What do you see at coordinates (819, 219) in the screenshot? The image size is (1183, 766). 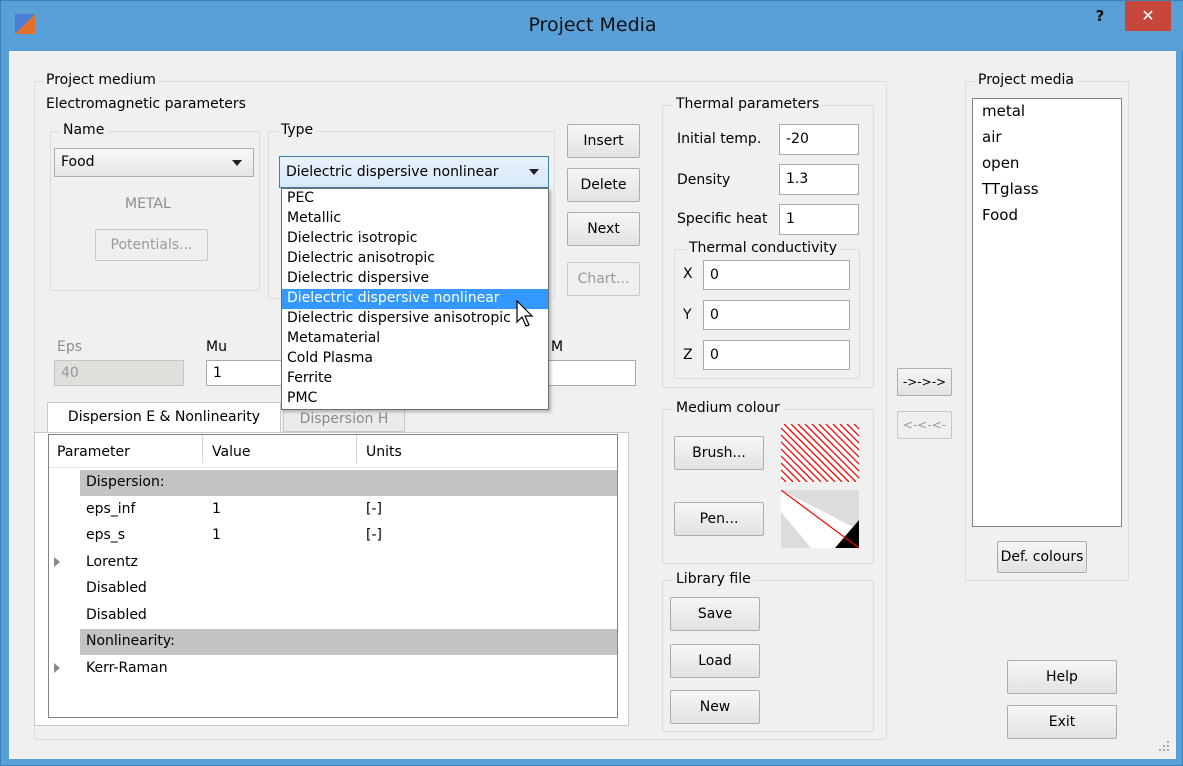 I see `specific-heat-field: 1` at bounding box center [819, 219].